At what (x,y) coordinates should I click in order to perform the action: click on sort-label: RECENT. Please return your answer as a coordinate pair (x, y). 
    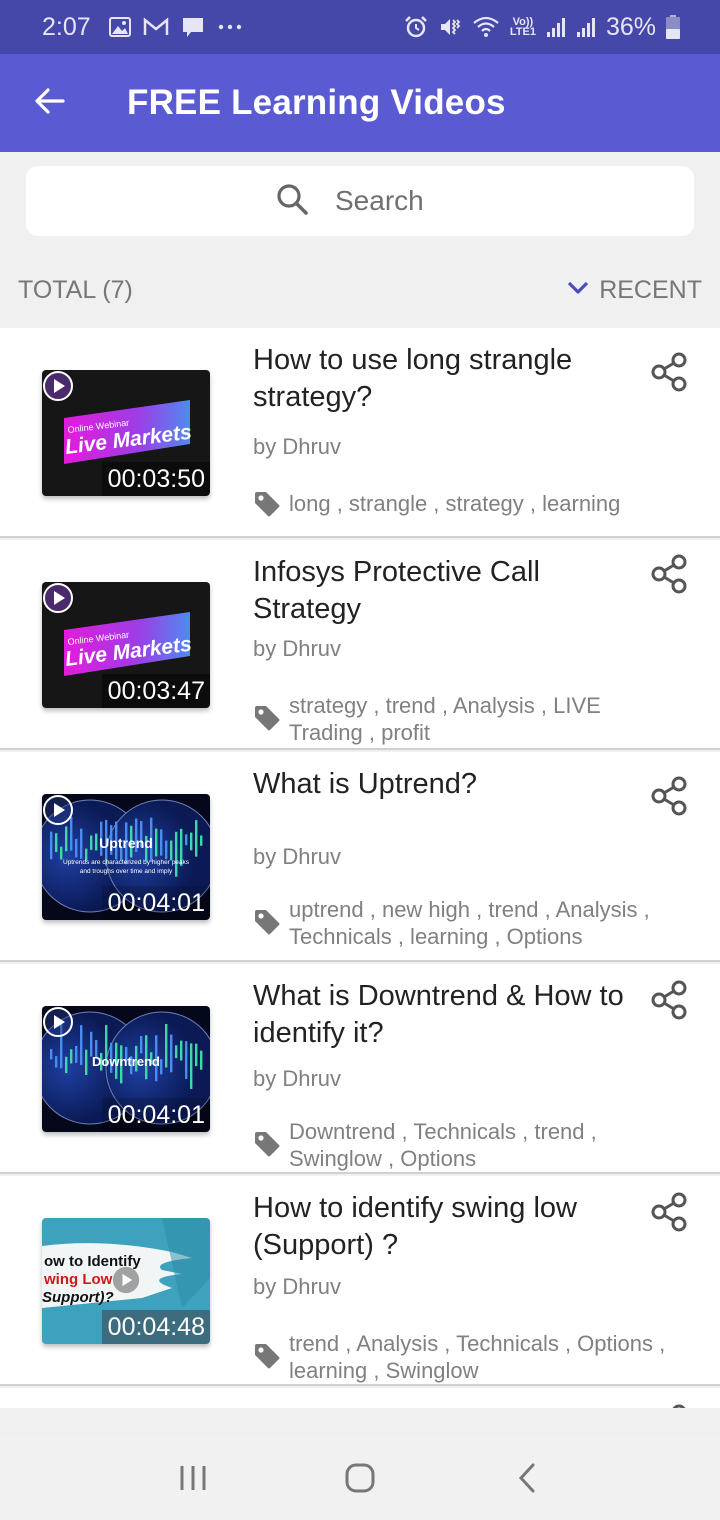
    Looking at the image, I should click on (650, 289).